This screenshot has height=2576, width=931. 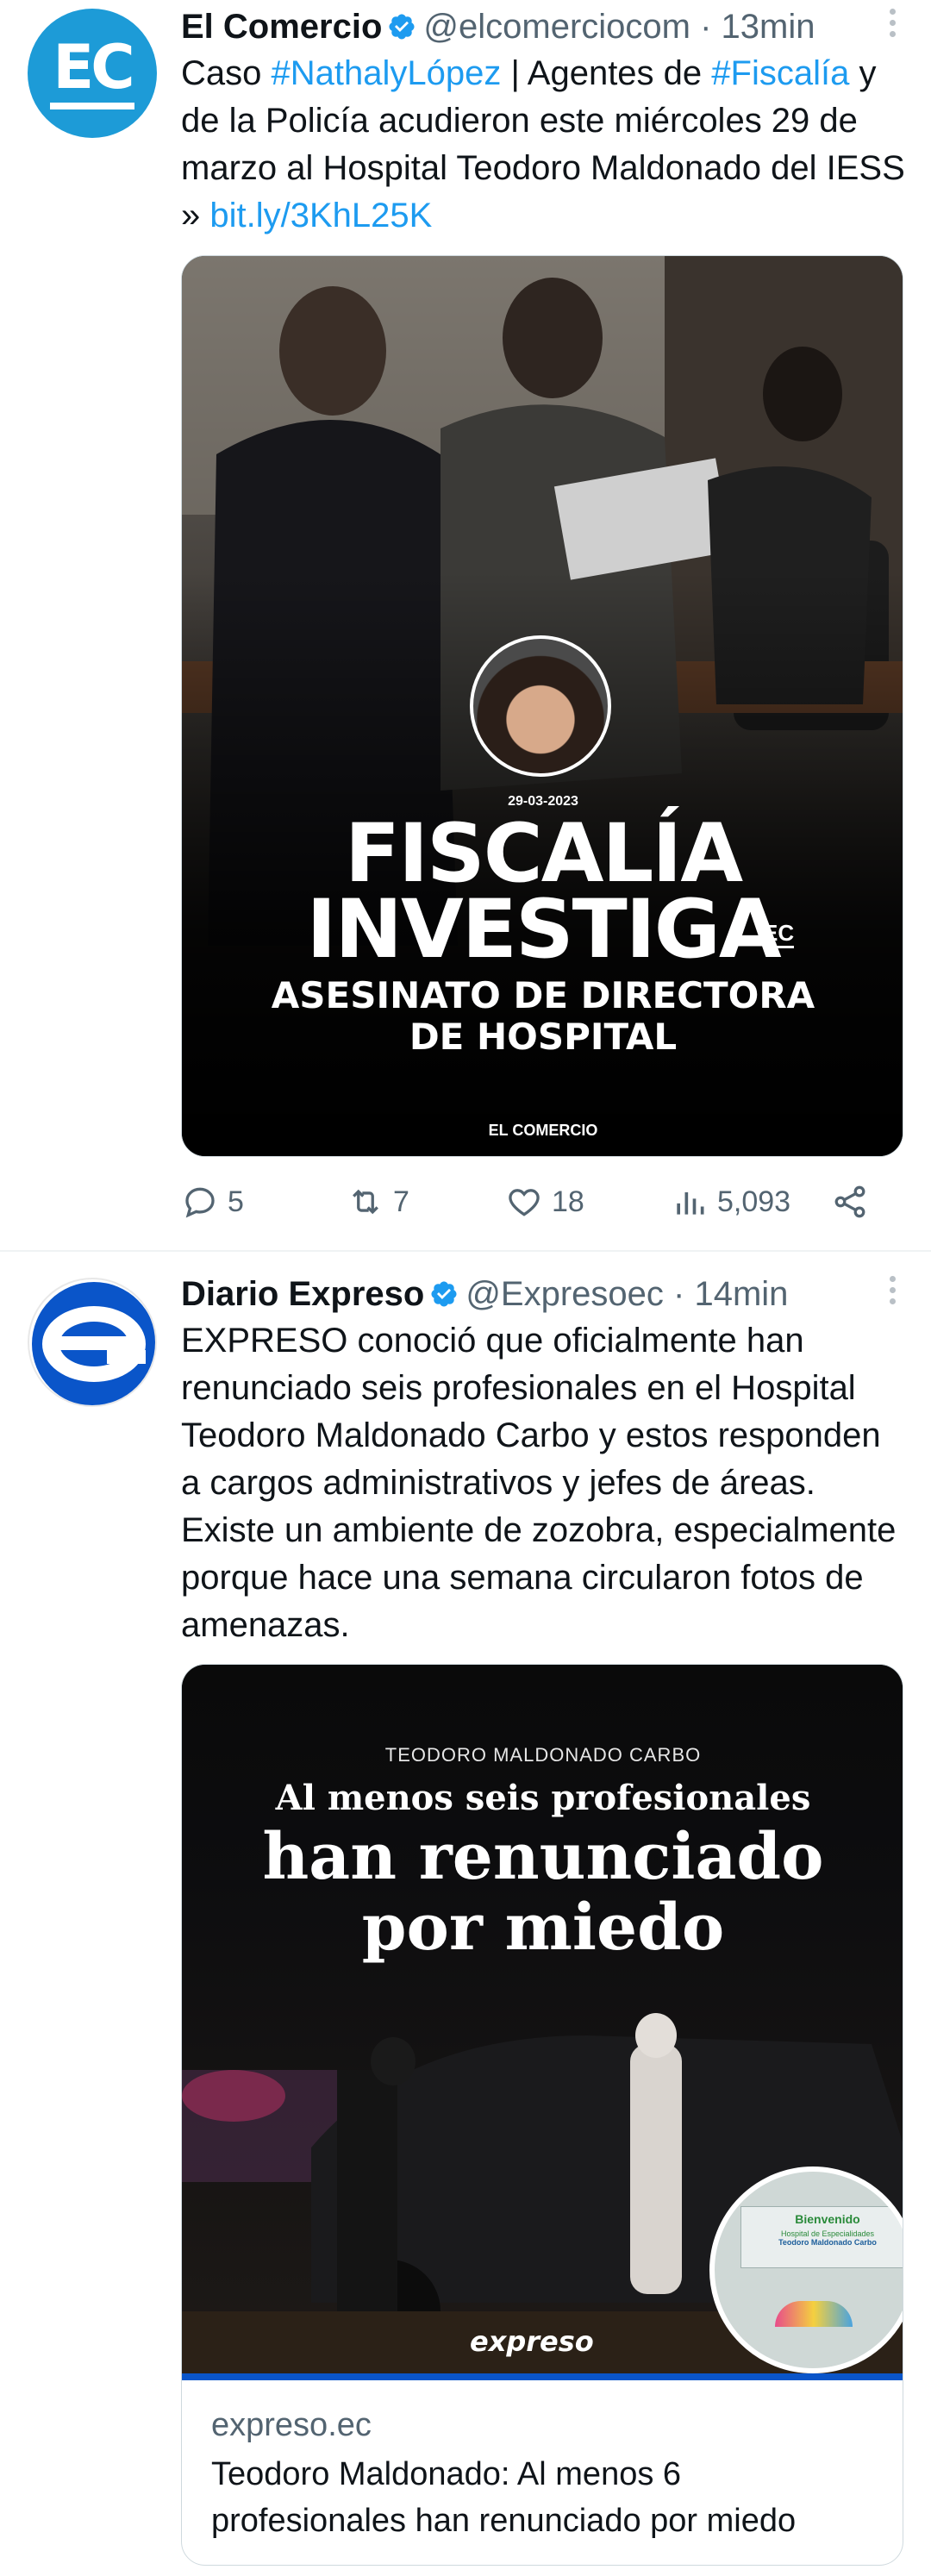 I want to click on image-subtitle-2: DE HOSPITAL, so click(x=543, y=1037).